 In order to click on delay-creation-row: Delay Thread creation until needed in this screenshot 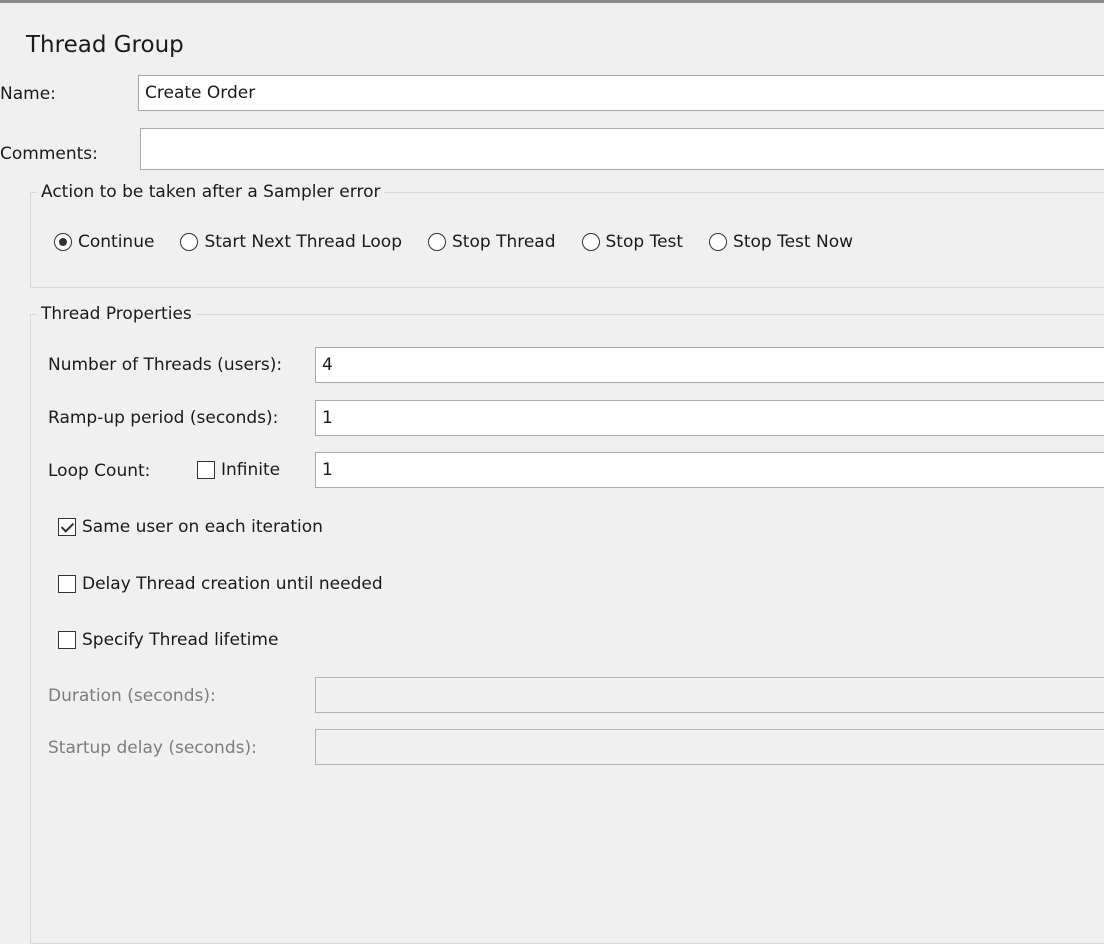, I will do `click(220, 584)`.